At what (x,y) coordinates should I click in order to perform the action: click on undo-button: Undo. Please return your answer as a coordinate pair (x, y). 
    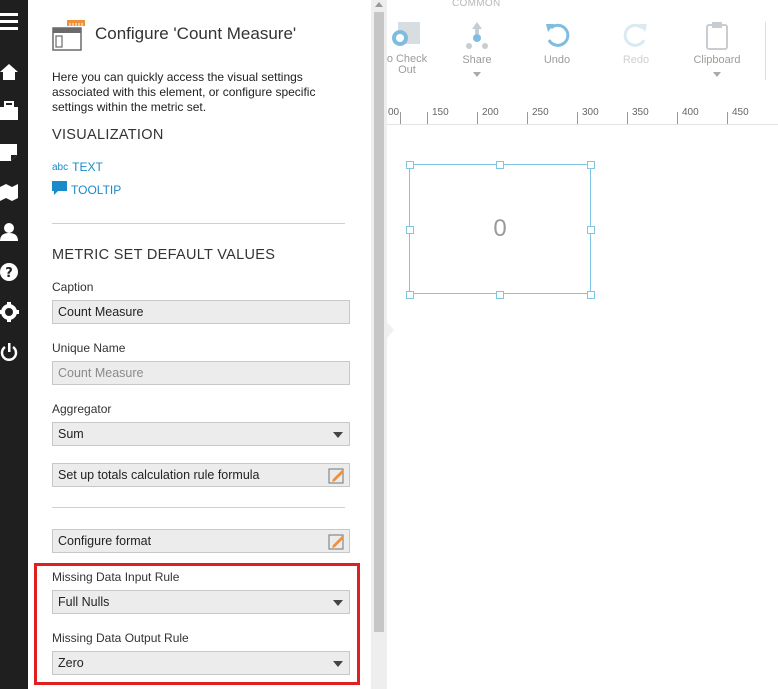
    Looking at the image, I should click on (557, 43).